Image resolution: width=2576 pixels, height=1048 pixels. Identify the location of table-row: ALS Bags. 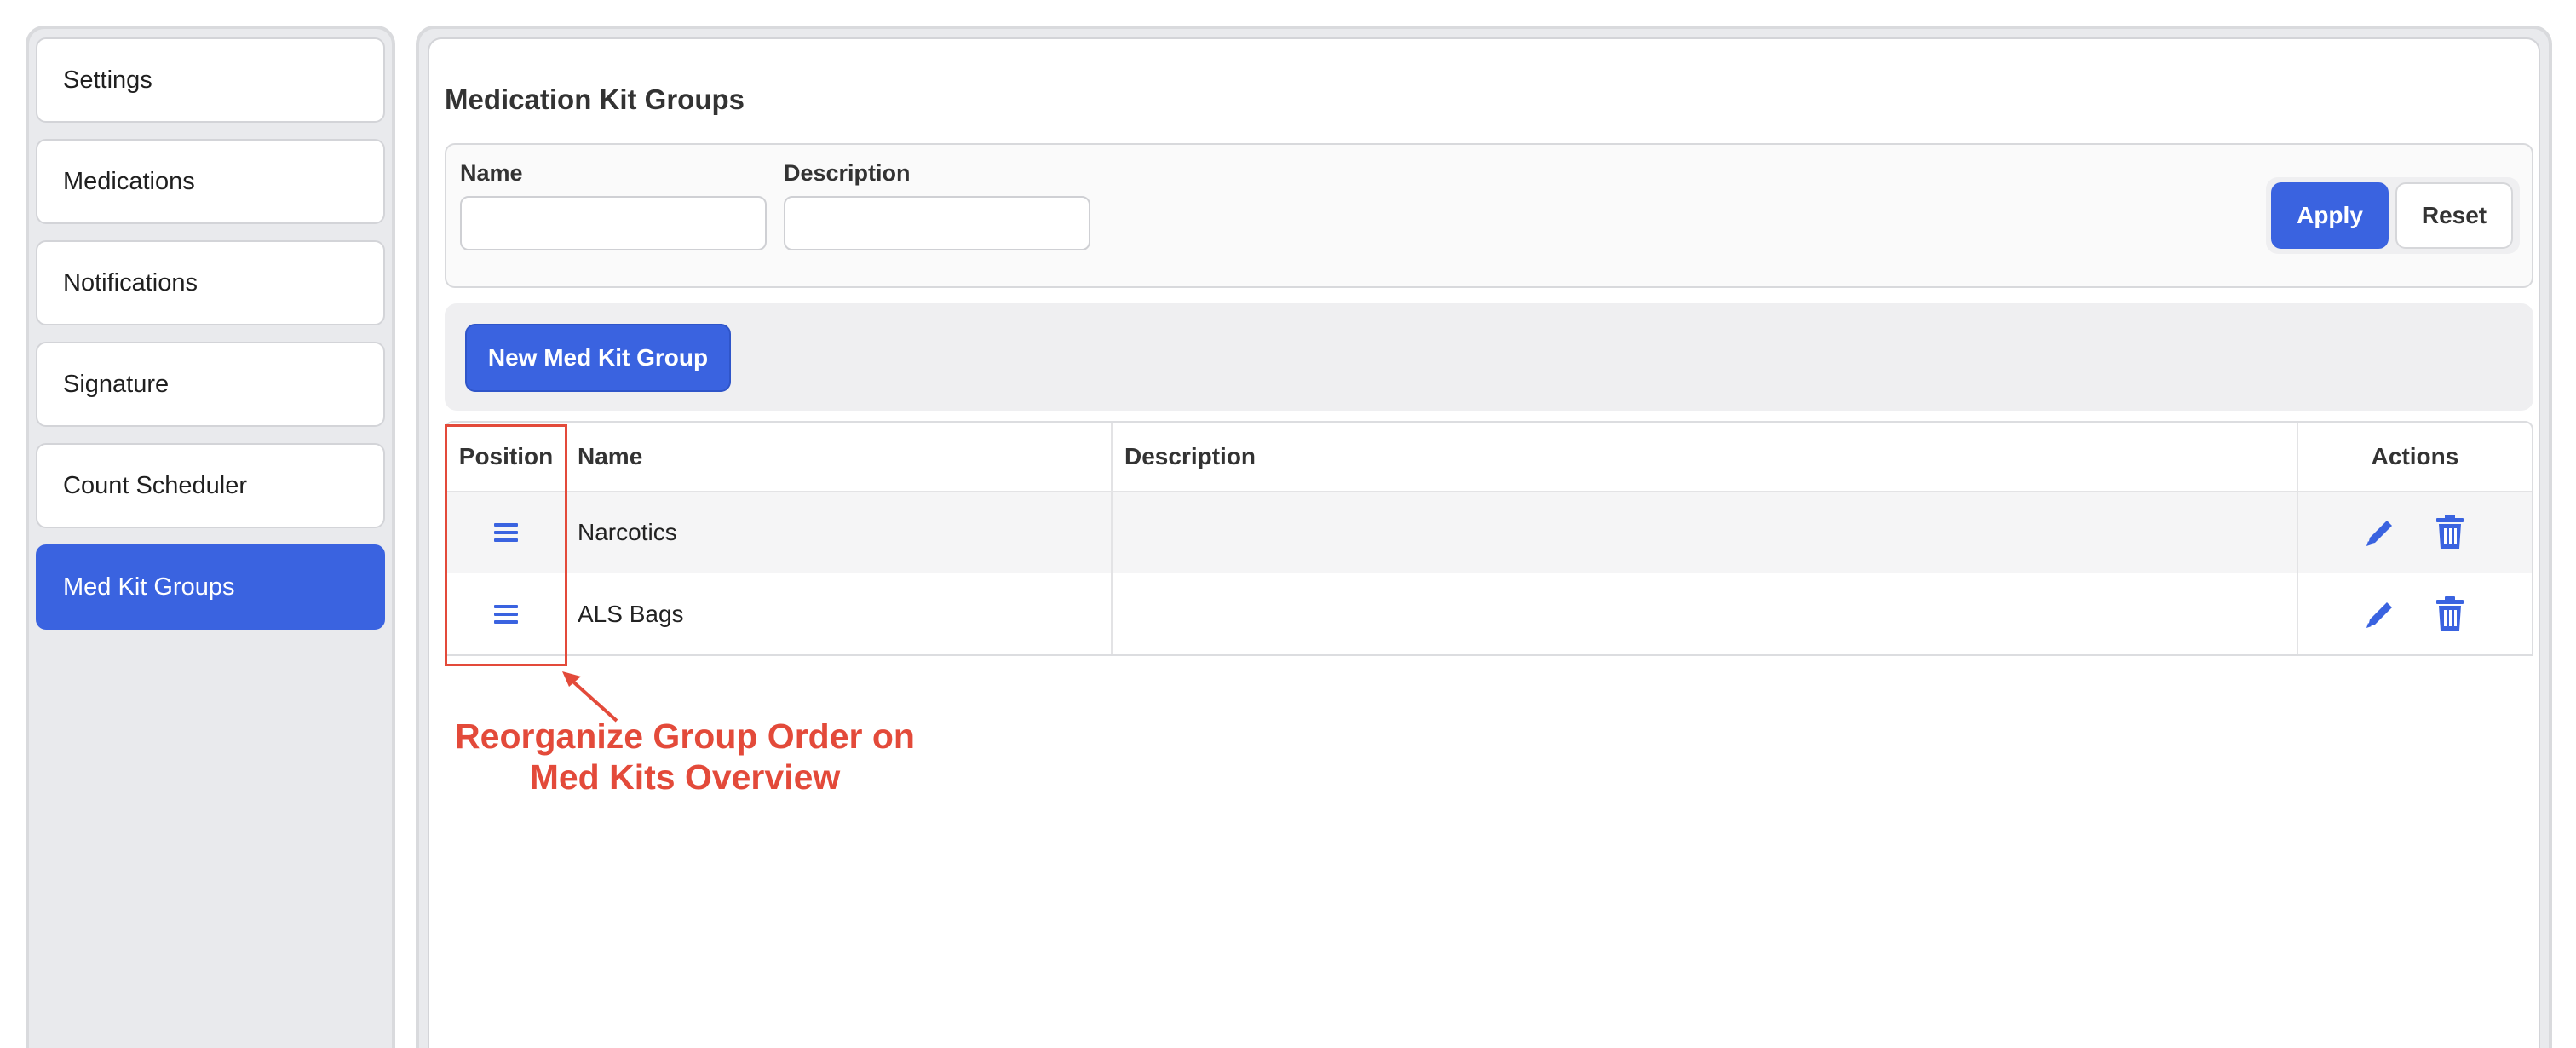
(1489, 613).